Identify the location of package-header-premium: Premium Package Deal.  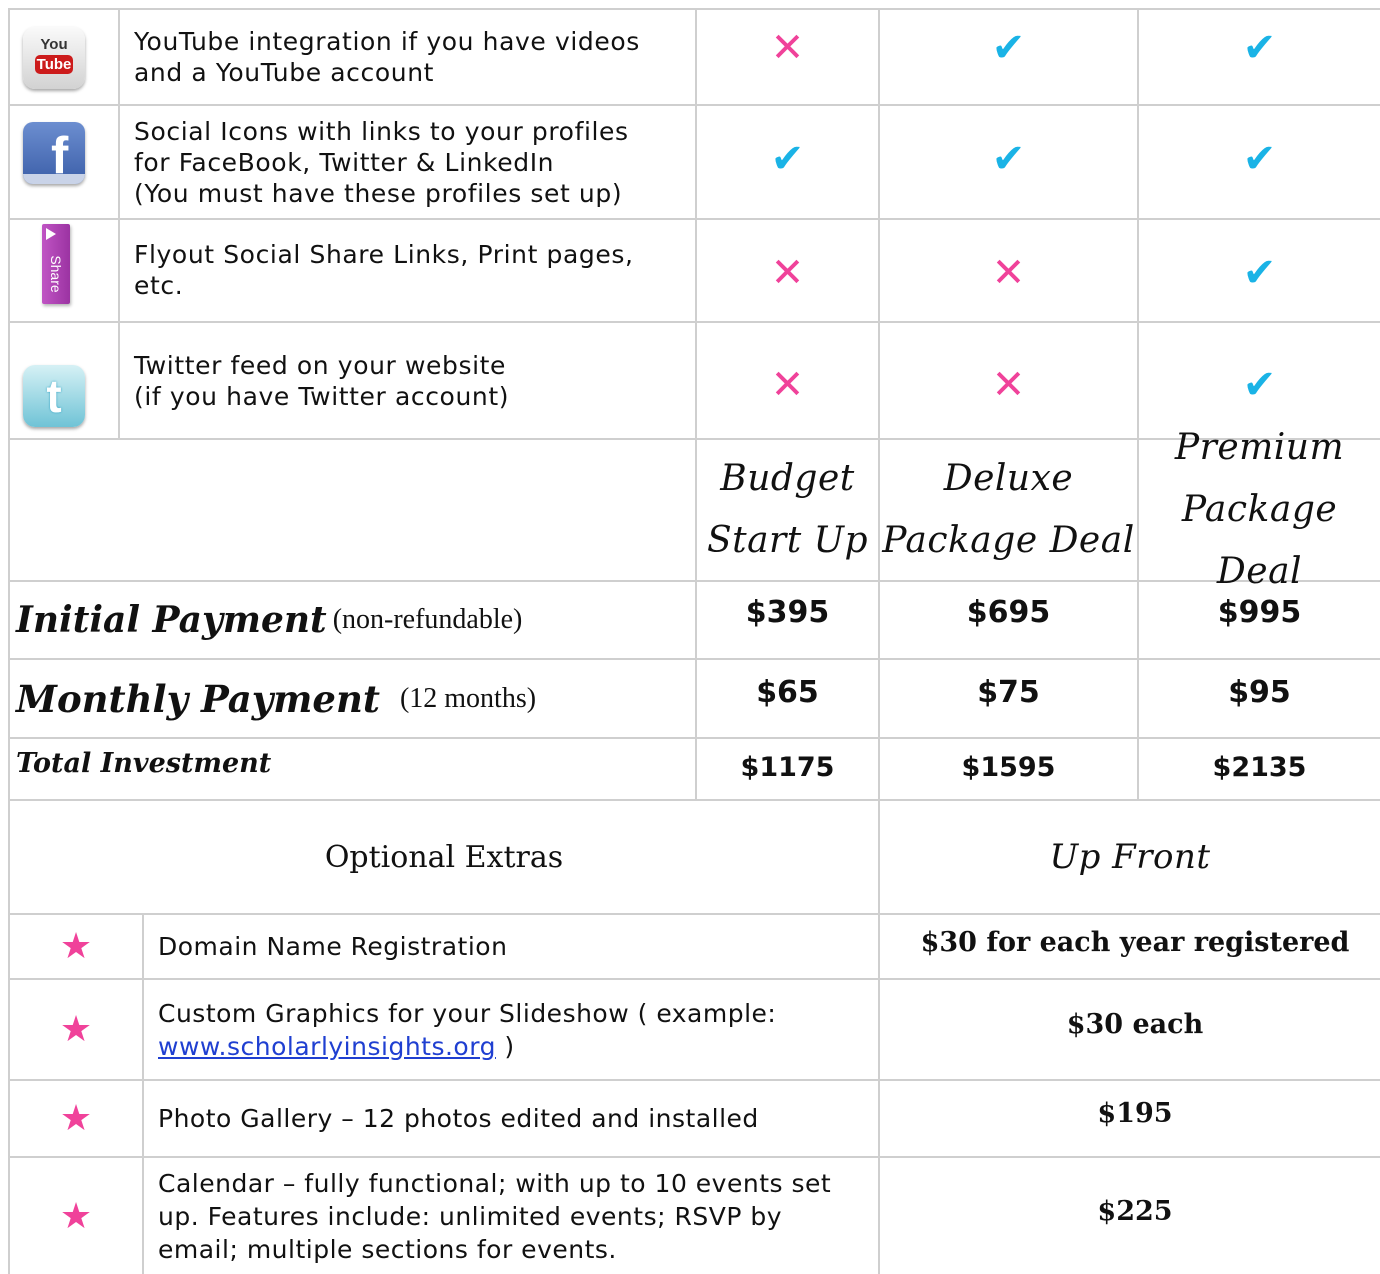
(1259, 509).